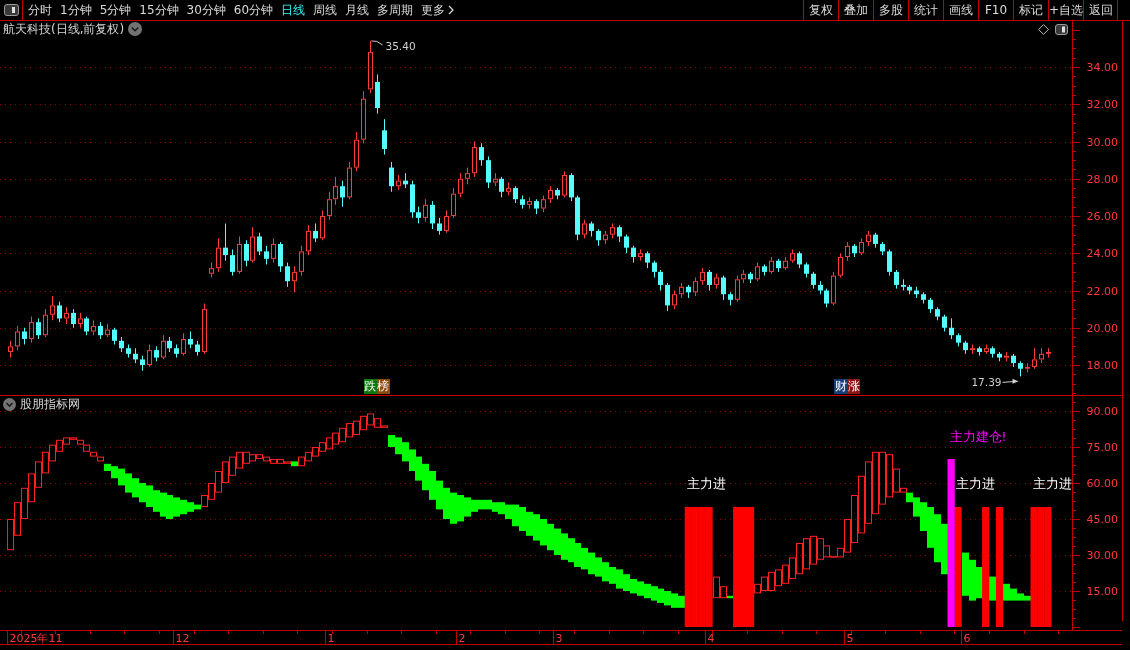 The height and width of the screenshot is (650, 1130). Describe the element at coordinates (331, 638) in the screenshot. I see `time-axis-label: 1` at that location.